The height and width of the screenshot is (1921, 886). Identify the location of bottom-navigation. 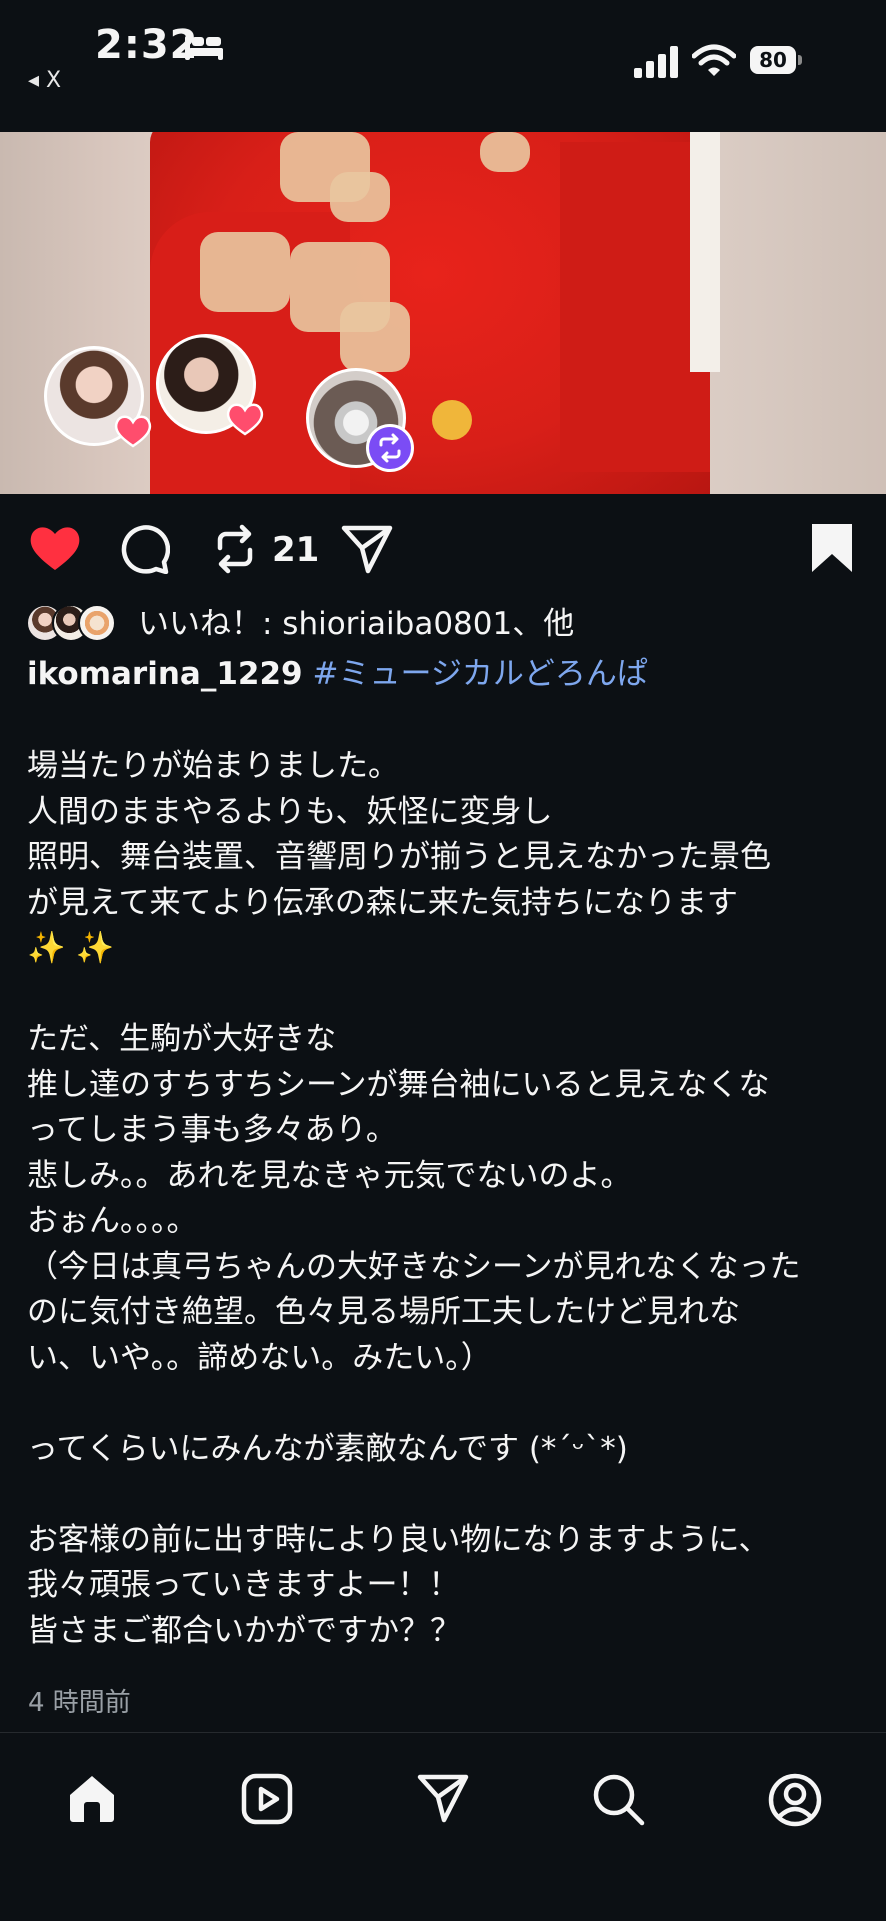
(443, 1826).